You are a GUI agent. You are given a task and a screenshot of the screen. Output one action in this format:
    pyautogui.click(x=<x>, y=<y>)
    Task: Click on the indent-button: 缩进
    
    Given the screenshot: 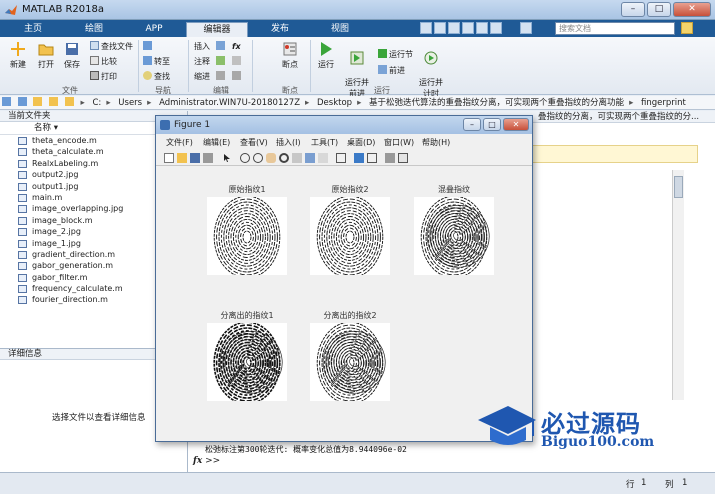 What is the action you would take?
    pyautogui.click(x=202, y=76)
    